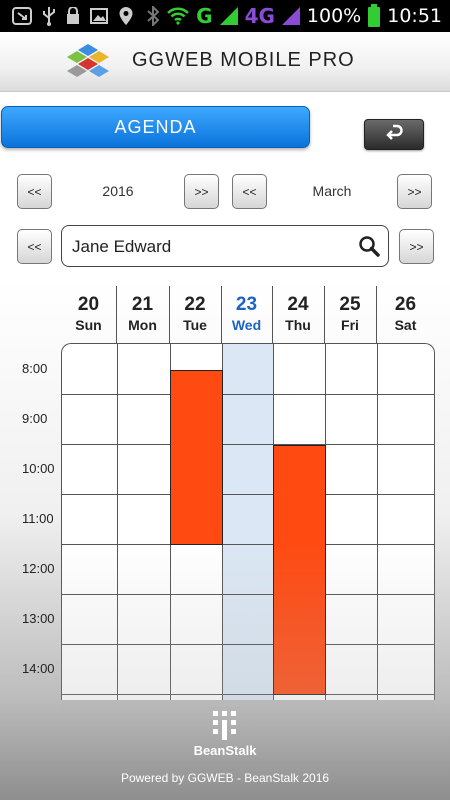 The height and width of the screenshot is (800, 450). Describe the element at coordinates (118, 191) in the screenshot. I see `year-label: 2016` at that location.